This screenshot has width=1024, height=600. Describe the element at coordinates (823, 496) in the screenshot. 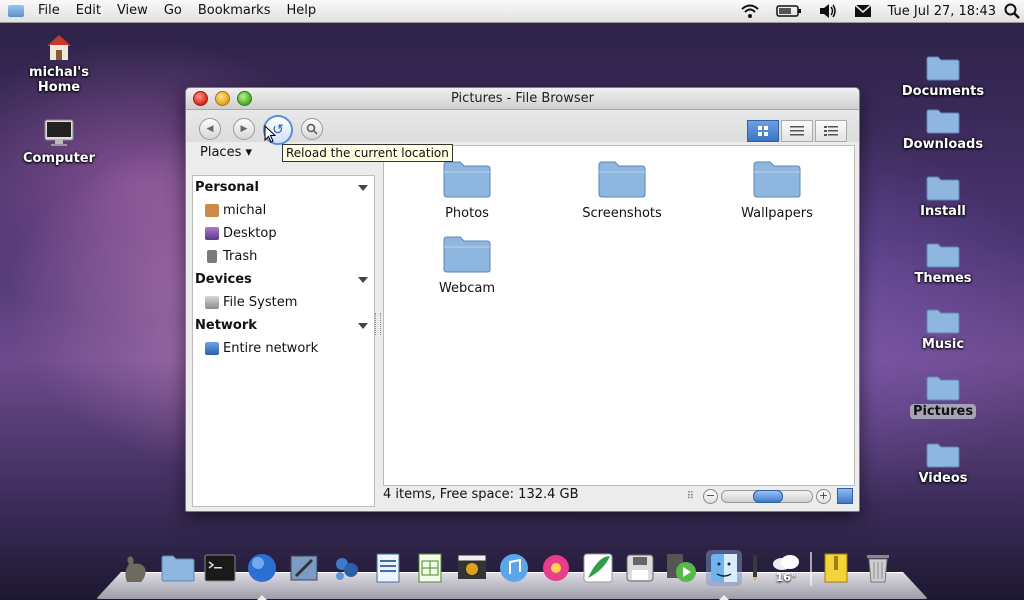

I see `zoom-in-button: +` at that location.